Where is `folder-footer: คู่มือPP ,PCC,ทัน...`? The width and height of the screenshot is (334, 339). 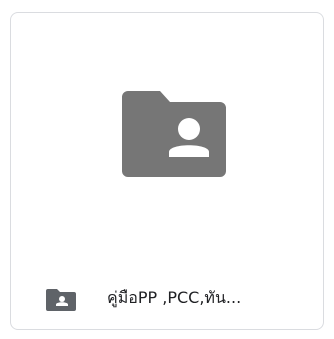 folder-footer: คู่มือPP ,PCC,ทัน... is located at coordinates (167, 298).